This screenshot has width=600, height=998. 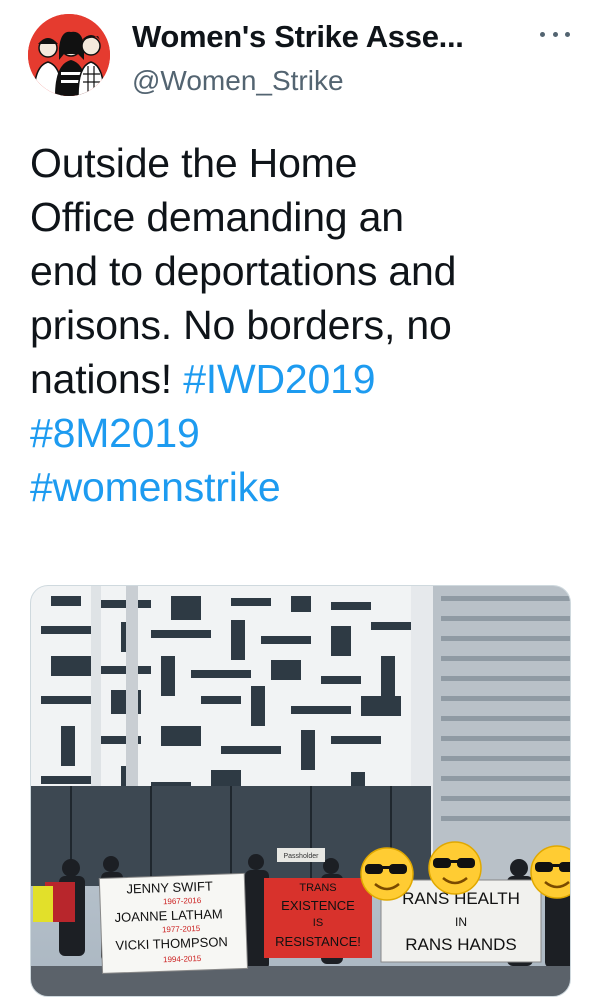 I want to click on banner-right-line3: RANS HANDS, so click(x=460, y=944).